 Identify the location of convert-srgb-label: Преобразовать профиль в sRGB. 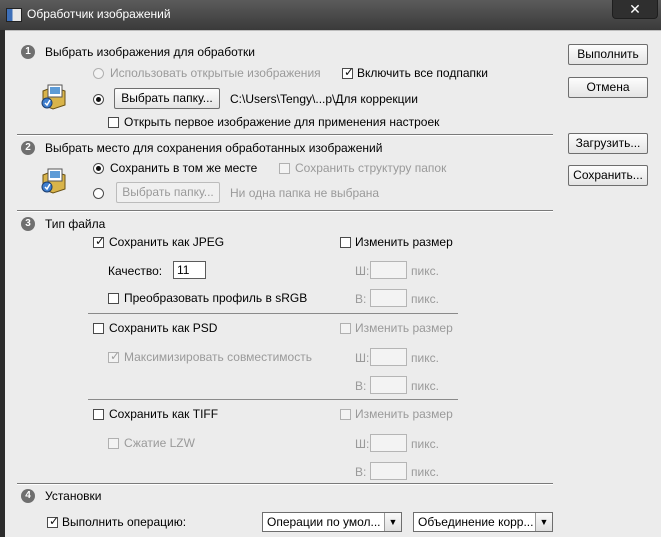
(216, 298).